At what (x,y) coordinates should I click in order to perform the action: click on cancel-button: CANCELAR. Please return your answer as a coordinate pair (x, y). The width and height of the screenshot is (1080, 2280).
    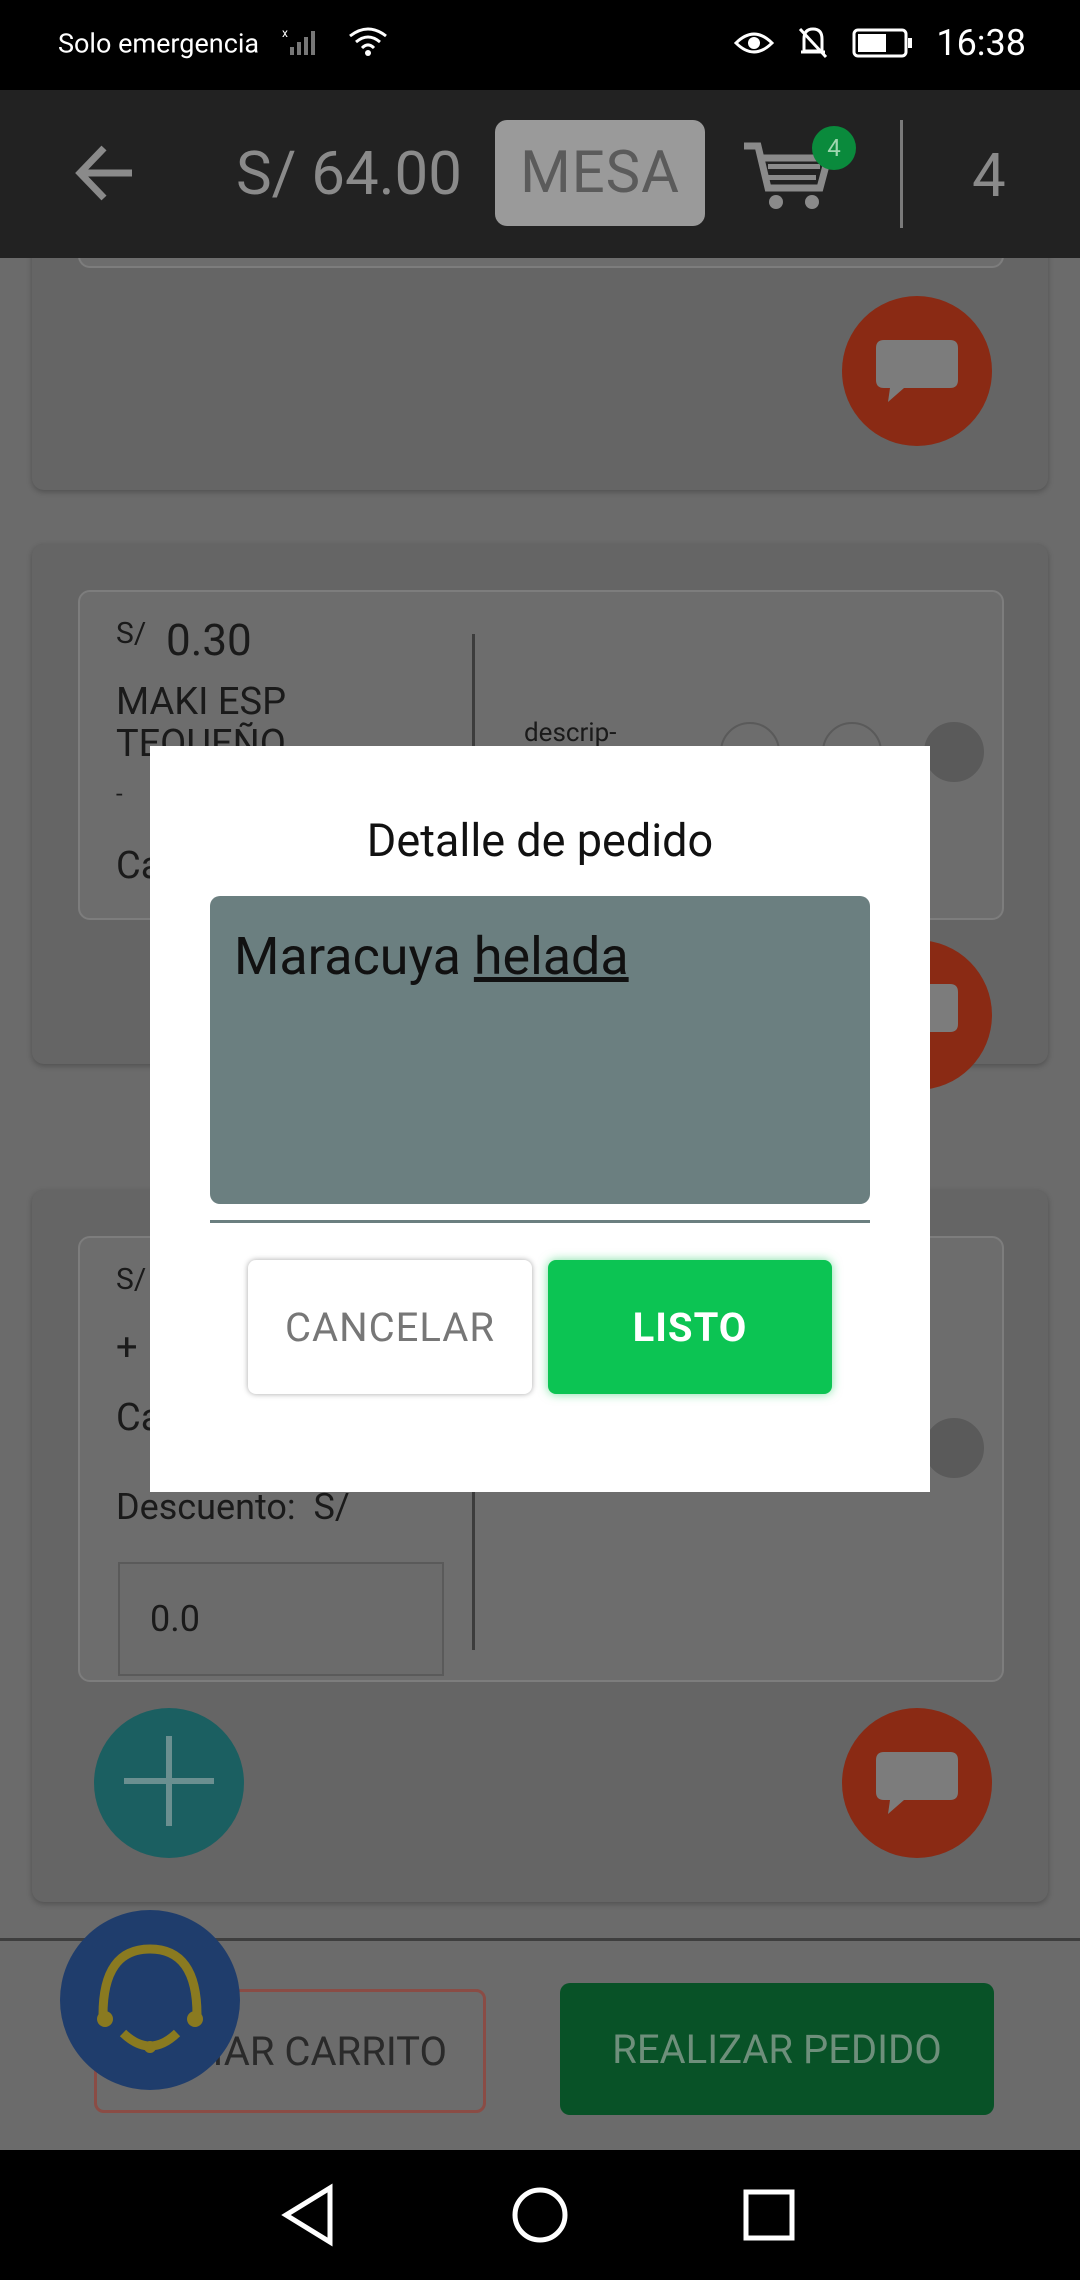
    Looking at the image, I should click on (390, 1327).